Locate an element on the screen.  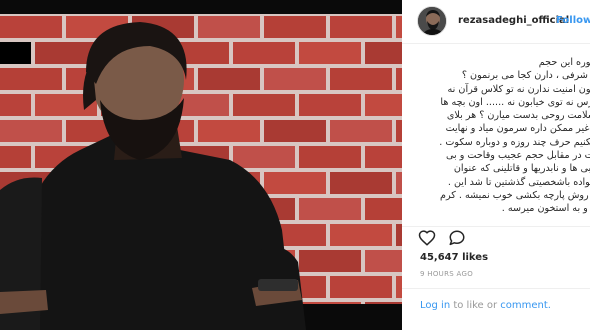
login-prompt: Log in to like or comment. is located at coordinates (496, 309).